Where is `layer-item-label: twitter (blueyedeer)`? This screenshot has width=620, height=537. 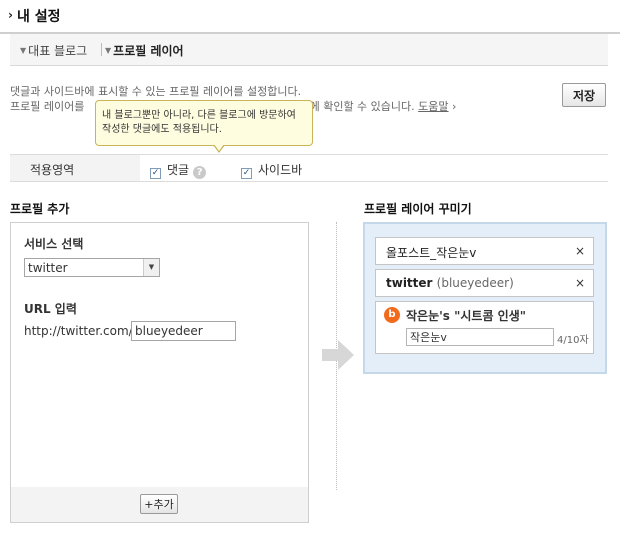
layer-item-label: twitter (blueyedeer) is located at coordinates (450, 283).